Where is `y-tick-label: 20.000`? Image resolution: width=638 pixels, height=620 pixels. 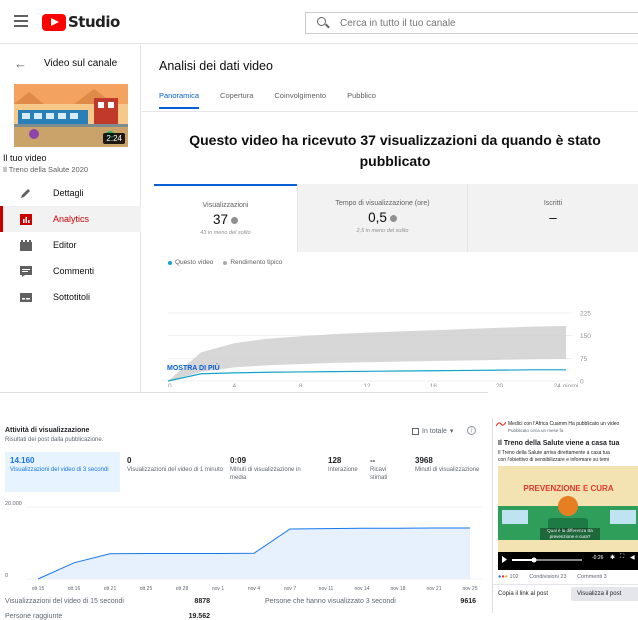
y-tick-label: 20.000 is located at coordinates (13, 504).